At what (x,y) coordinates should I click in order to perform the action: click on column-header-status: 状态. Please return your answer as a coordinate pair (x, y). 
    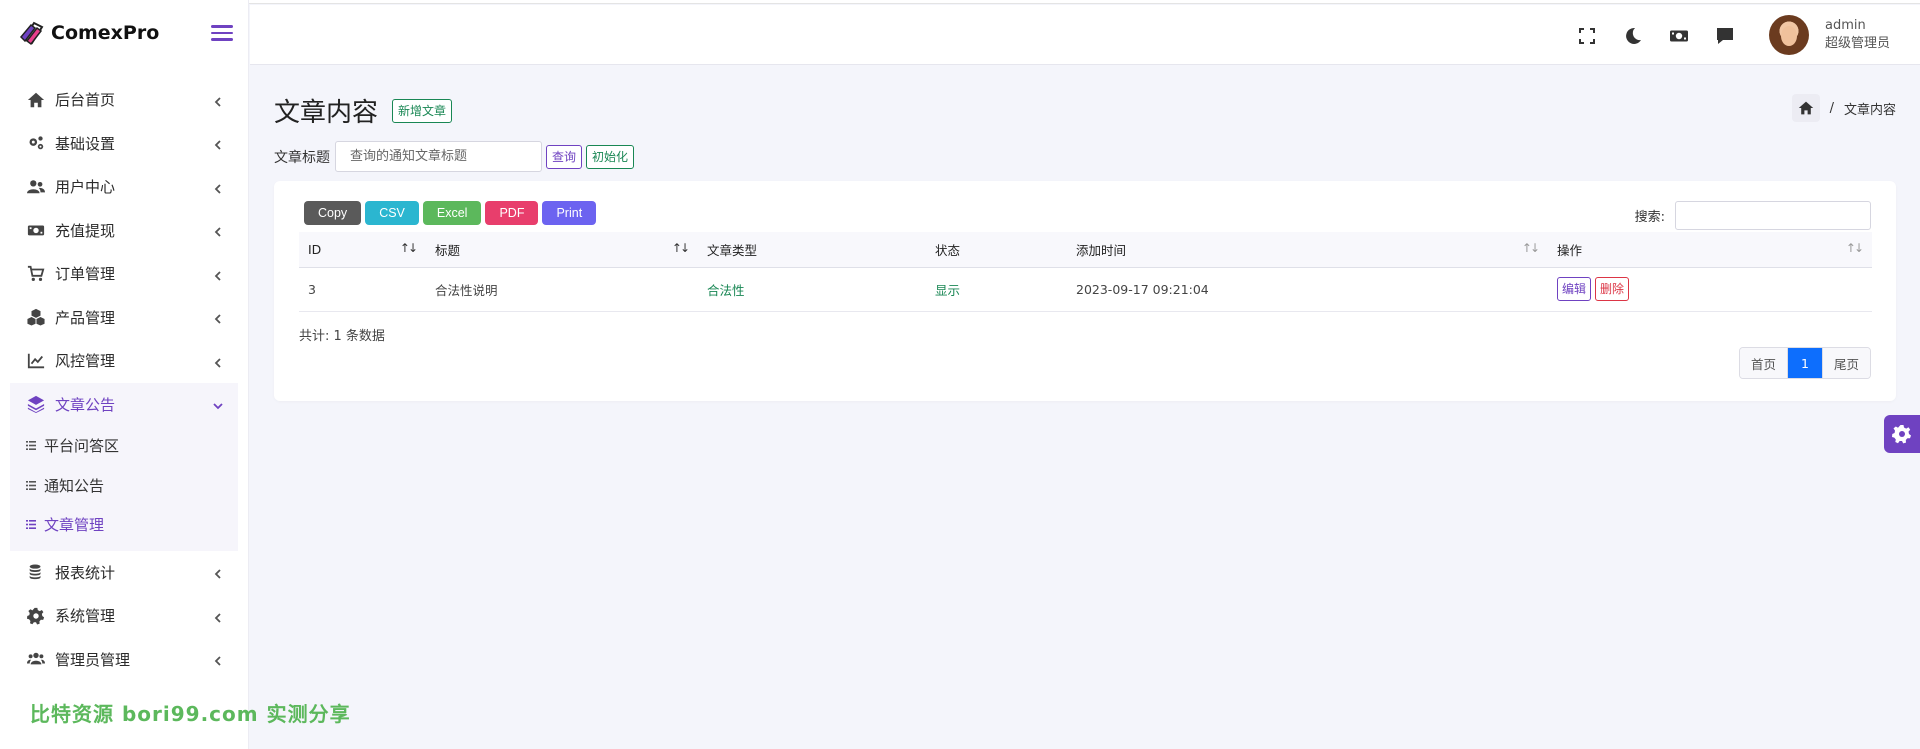
    Looking at the image, I should click on (996, 250).